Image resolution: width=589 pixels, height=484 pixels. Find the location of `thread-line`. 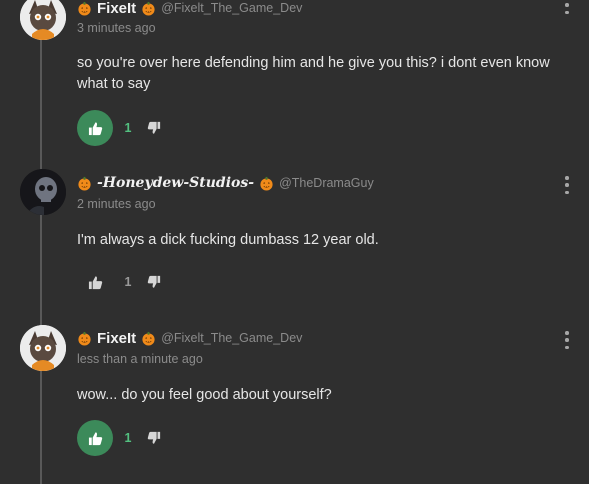

thread-line is located at coordinates (41, 262).